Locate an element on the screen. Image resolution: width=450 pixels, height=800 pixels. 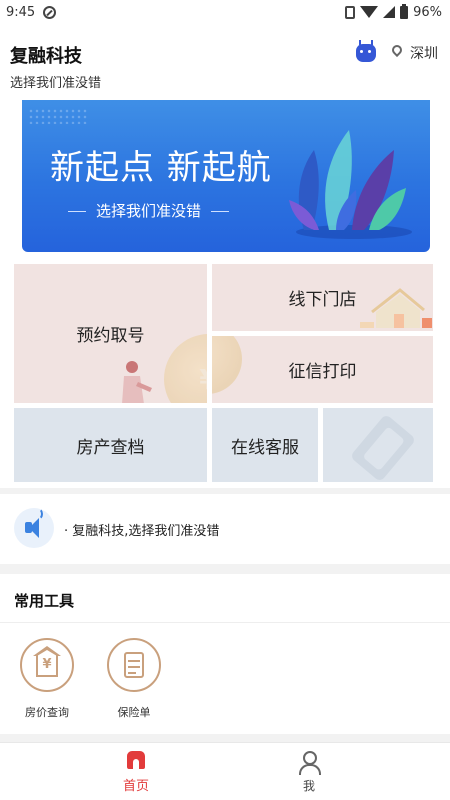
battery-icon is located at coordinates (404, 11).